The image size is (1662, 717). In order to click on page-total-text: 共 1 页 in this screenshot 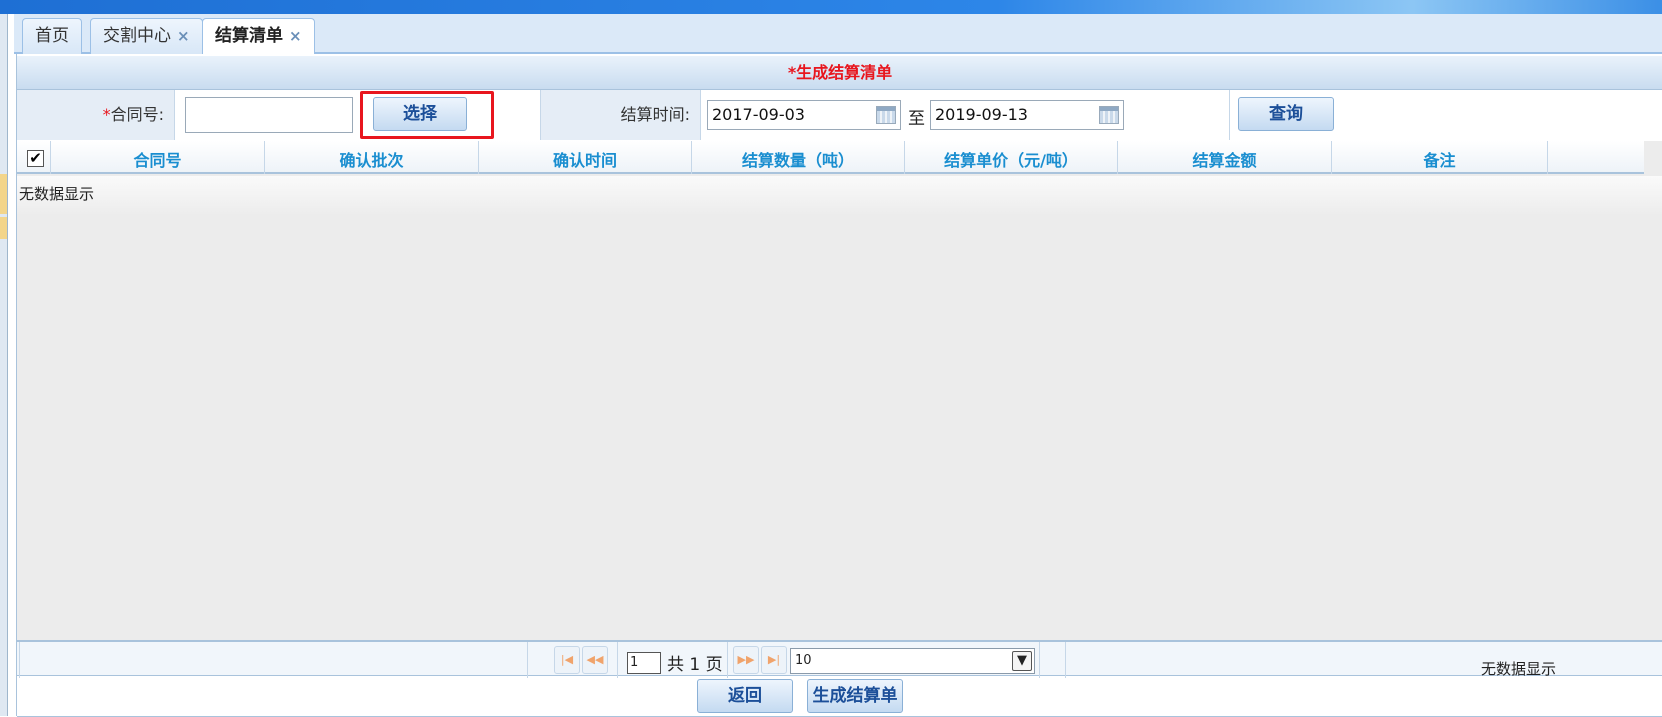, I will do `click(695, 665)`.